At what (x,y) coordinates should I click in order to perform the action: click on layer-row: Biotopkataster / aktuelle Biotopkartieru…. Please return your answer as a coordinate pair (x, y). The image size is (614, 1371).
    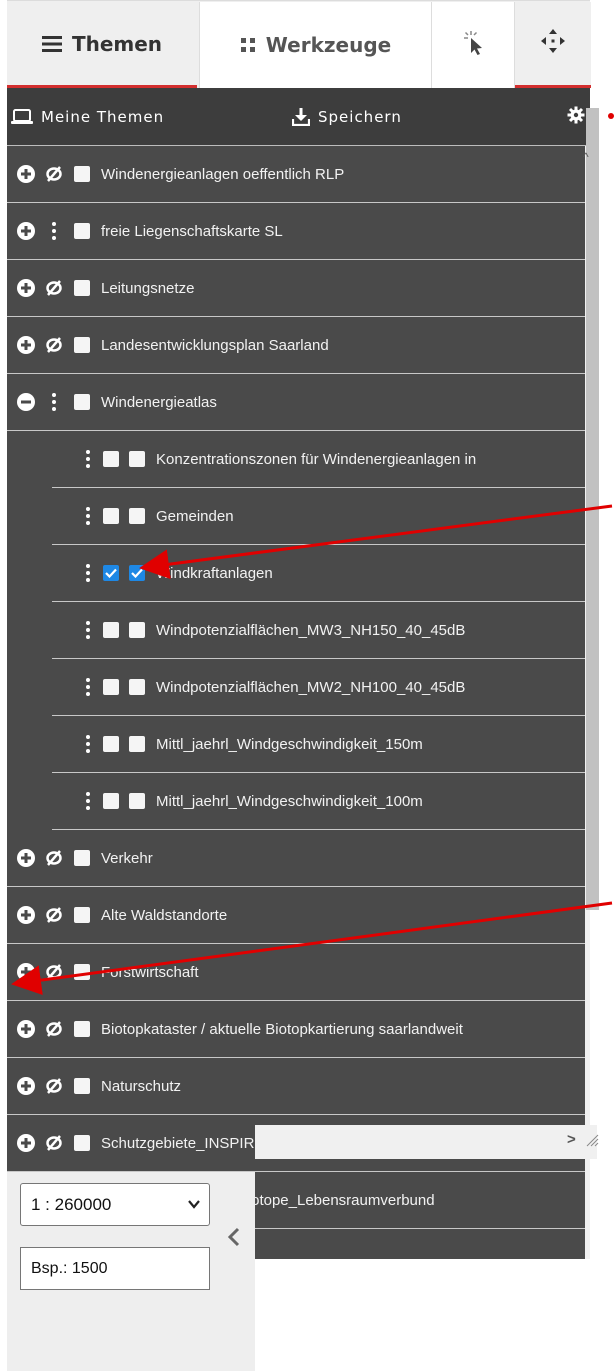
    Looking at the image, I should click on (296, 1029).